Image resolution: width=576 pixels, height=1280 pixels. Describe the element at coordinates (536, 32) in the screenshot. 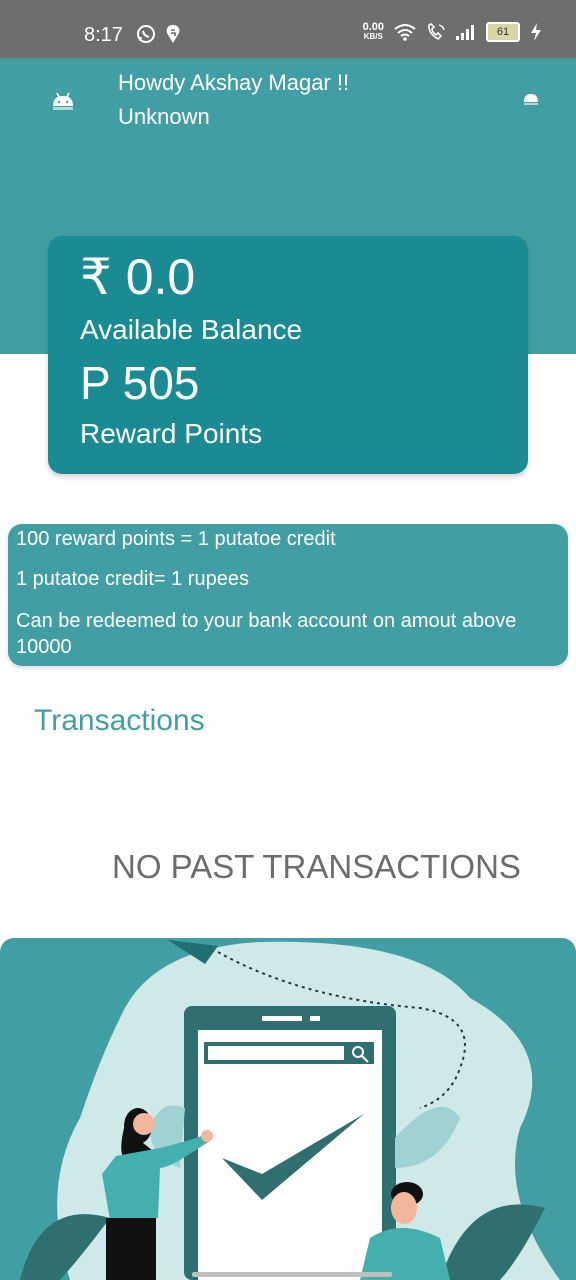

I see `charging-icon` at that location.